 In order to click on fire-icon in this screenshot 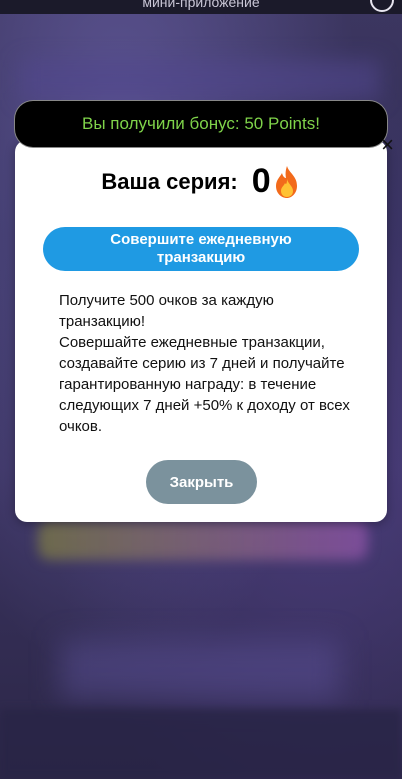, I will do `click(287, 182)`.